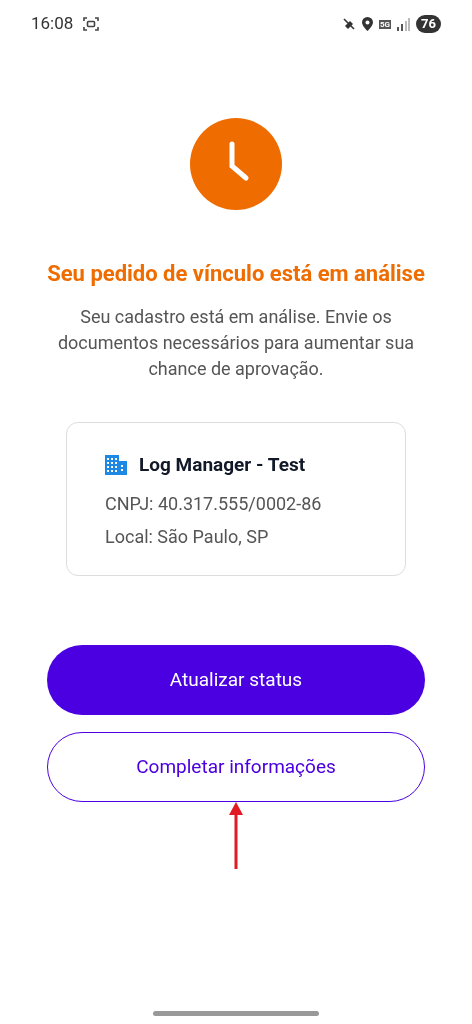  Describe the element at coordinates (368, 24) in the screenshot. I see `location-icon` at that location.